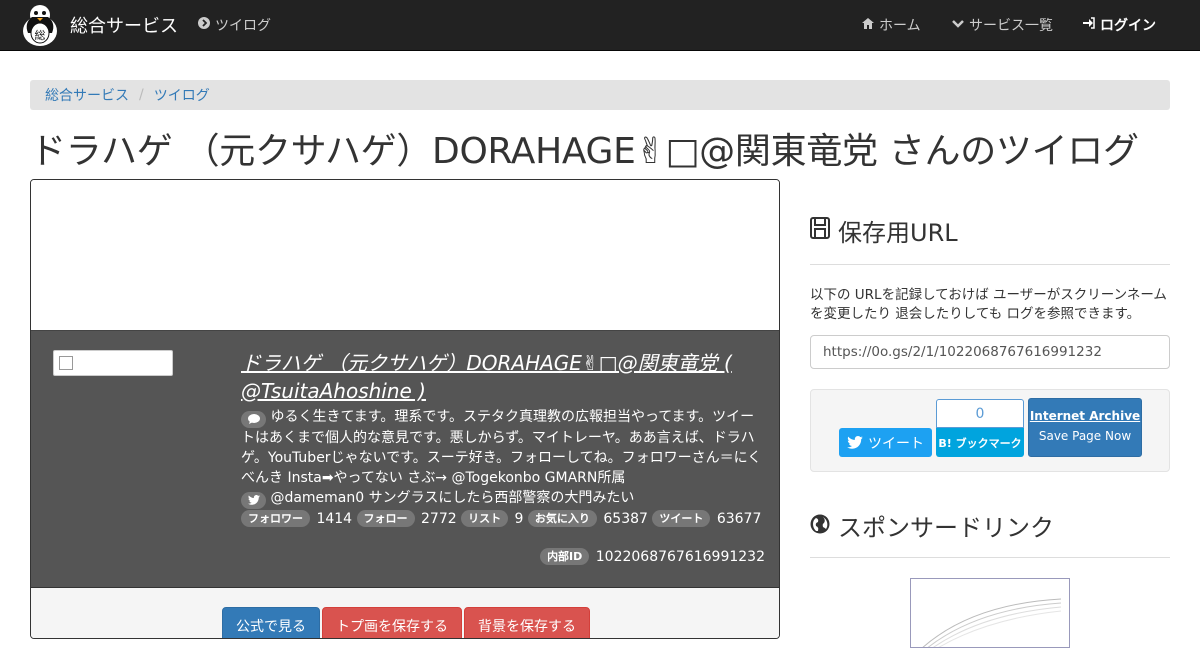 This screenshot has height=648, width=1200. What do you see at coordinates (452, 498) in the screenshot?
I see `profile-location: @dameman0 サングラスにしたら西部警察の大門みたい` at bounding box center [452, 498].